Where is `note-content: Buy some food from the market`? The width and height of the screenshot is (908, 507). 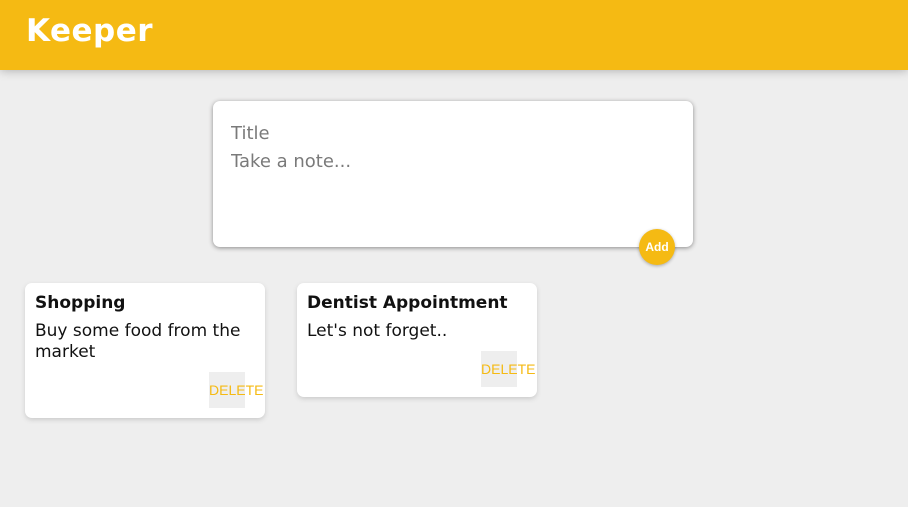
note-content: Buy some food from the market is located at coordinates (138, 341).